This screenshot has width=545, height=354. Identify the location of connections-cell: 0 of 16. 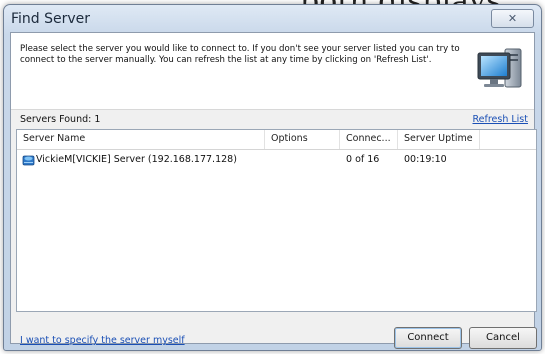
(363, 159).